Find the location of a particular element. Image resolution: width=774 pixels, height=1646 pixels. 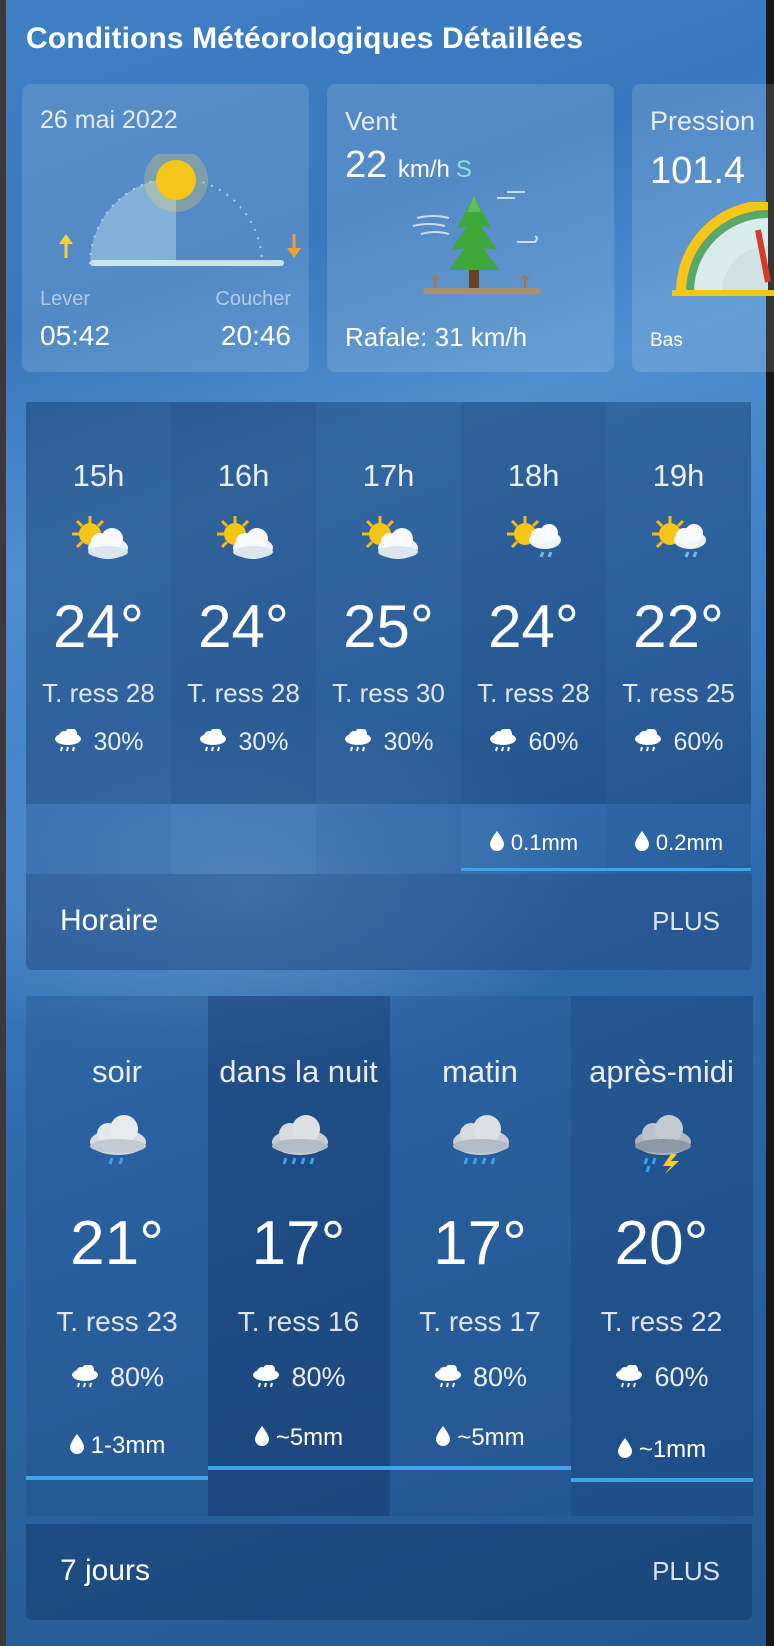

wind-direction: S is located at coordinates (463, 169).